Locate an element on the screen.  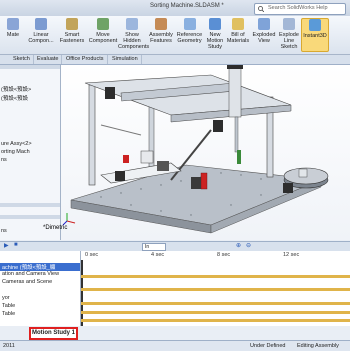
tree-item: ure Assy<2> is located at coordinates (16, 144).